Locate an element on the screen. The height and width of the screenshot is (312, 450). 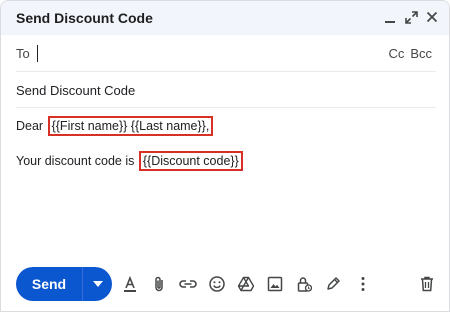
body-line-discount: Your discount code is {{Discount code}} is located at coordinates (129, 161).